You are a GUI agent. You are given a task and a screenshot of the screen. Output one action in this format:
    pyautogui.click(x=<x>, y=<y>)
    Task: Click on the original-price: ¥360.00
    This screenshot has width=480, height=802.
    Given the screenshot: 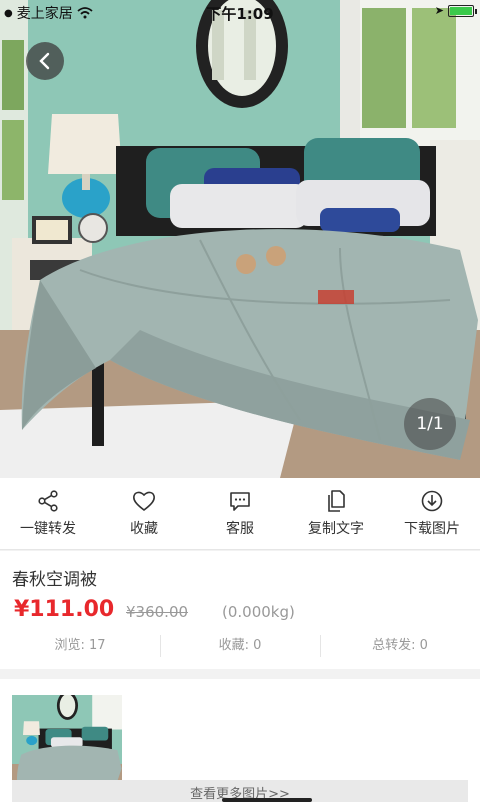 What is the action you would take?
    pyautogui.click(x=157, y=612)
    